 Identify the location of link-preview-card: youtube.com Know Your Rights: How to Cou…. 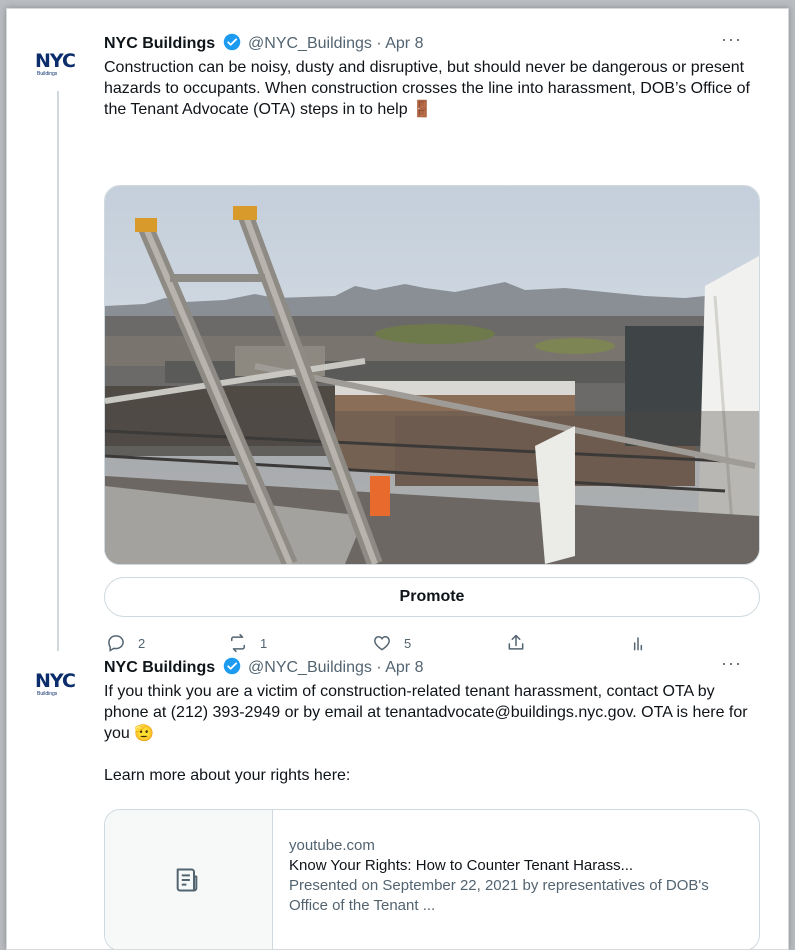
(432, 879).